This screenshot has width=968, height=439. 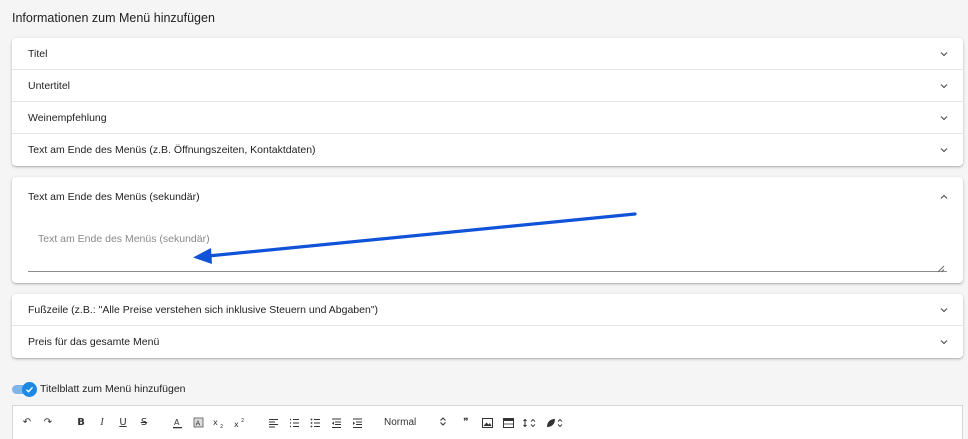 What do you see at coordinates (336, 423) in the screenshot?
I see `outdent-icon` at bounding box center [336, 423].